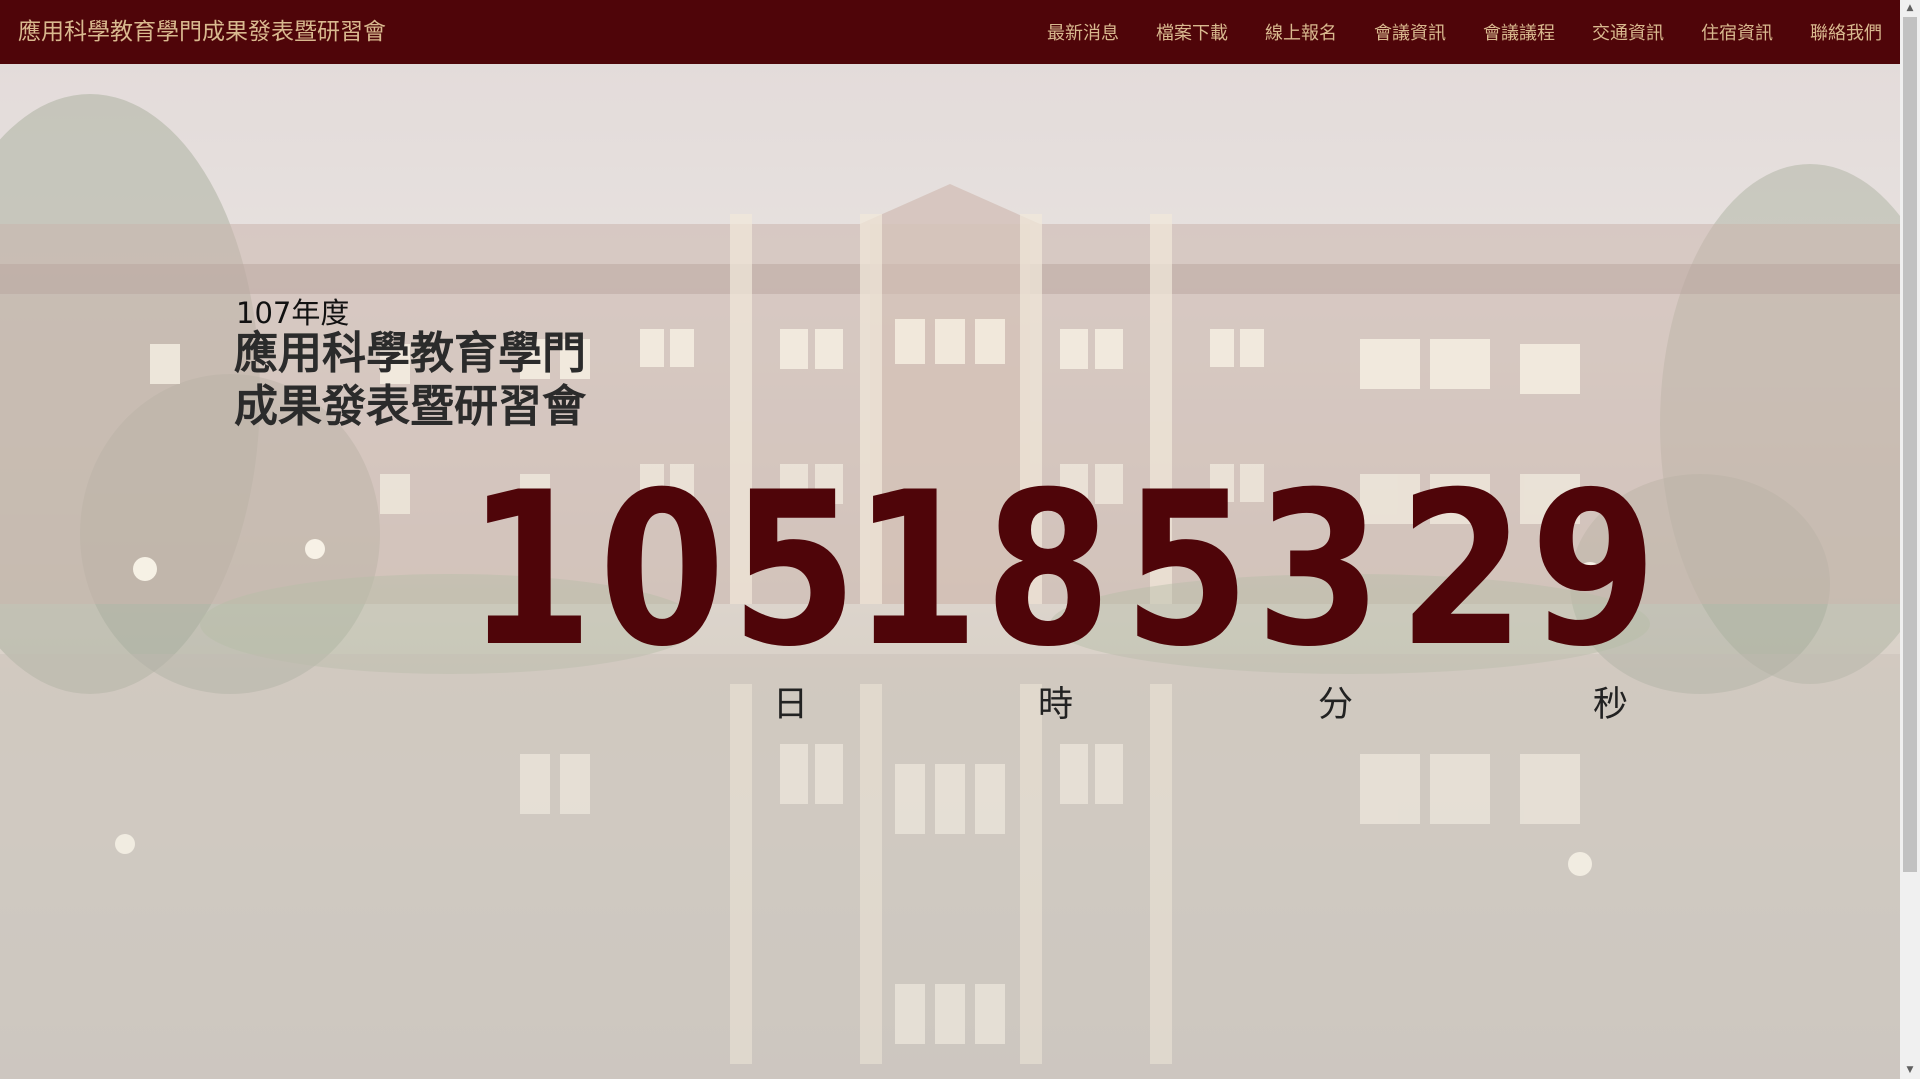 This screenshot has width=1920, height=1079. I want to click on nav-item-conference-info: 會議資訊, so click(1410, 32).